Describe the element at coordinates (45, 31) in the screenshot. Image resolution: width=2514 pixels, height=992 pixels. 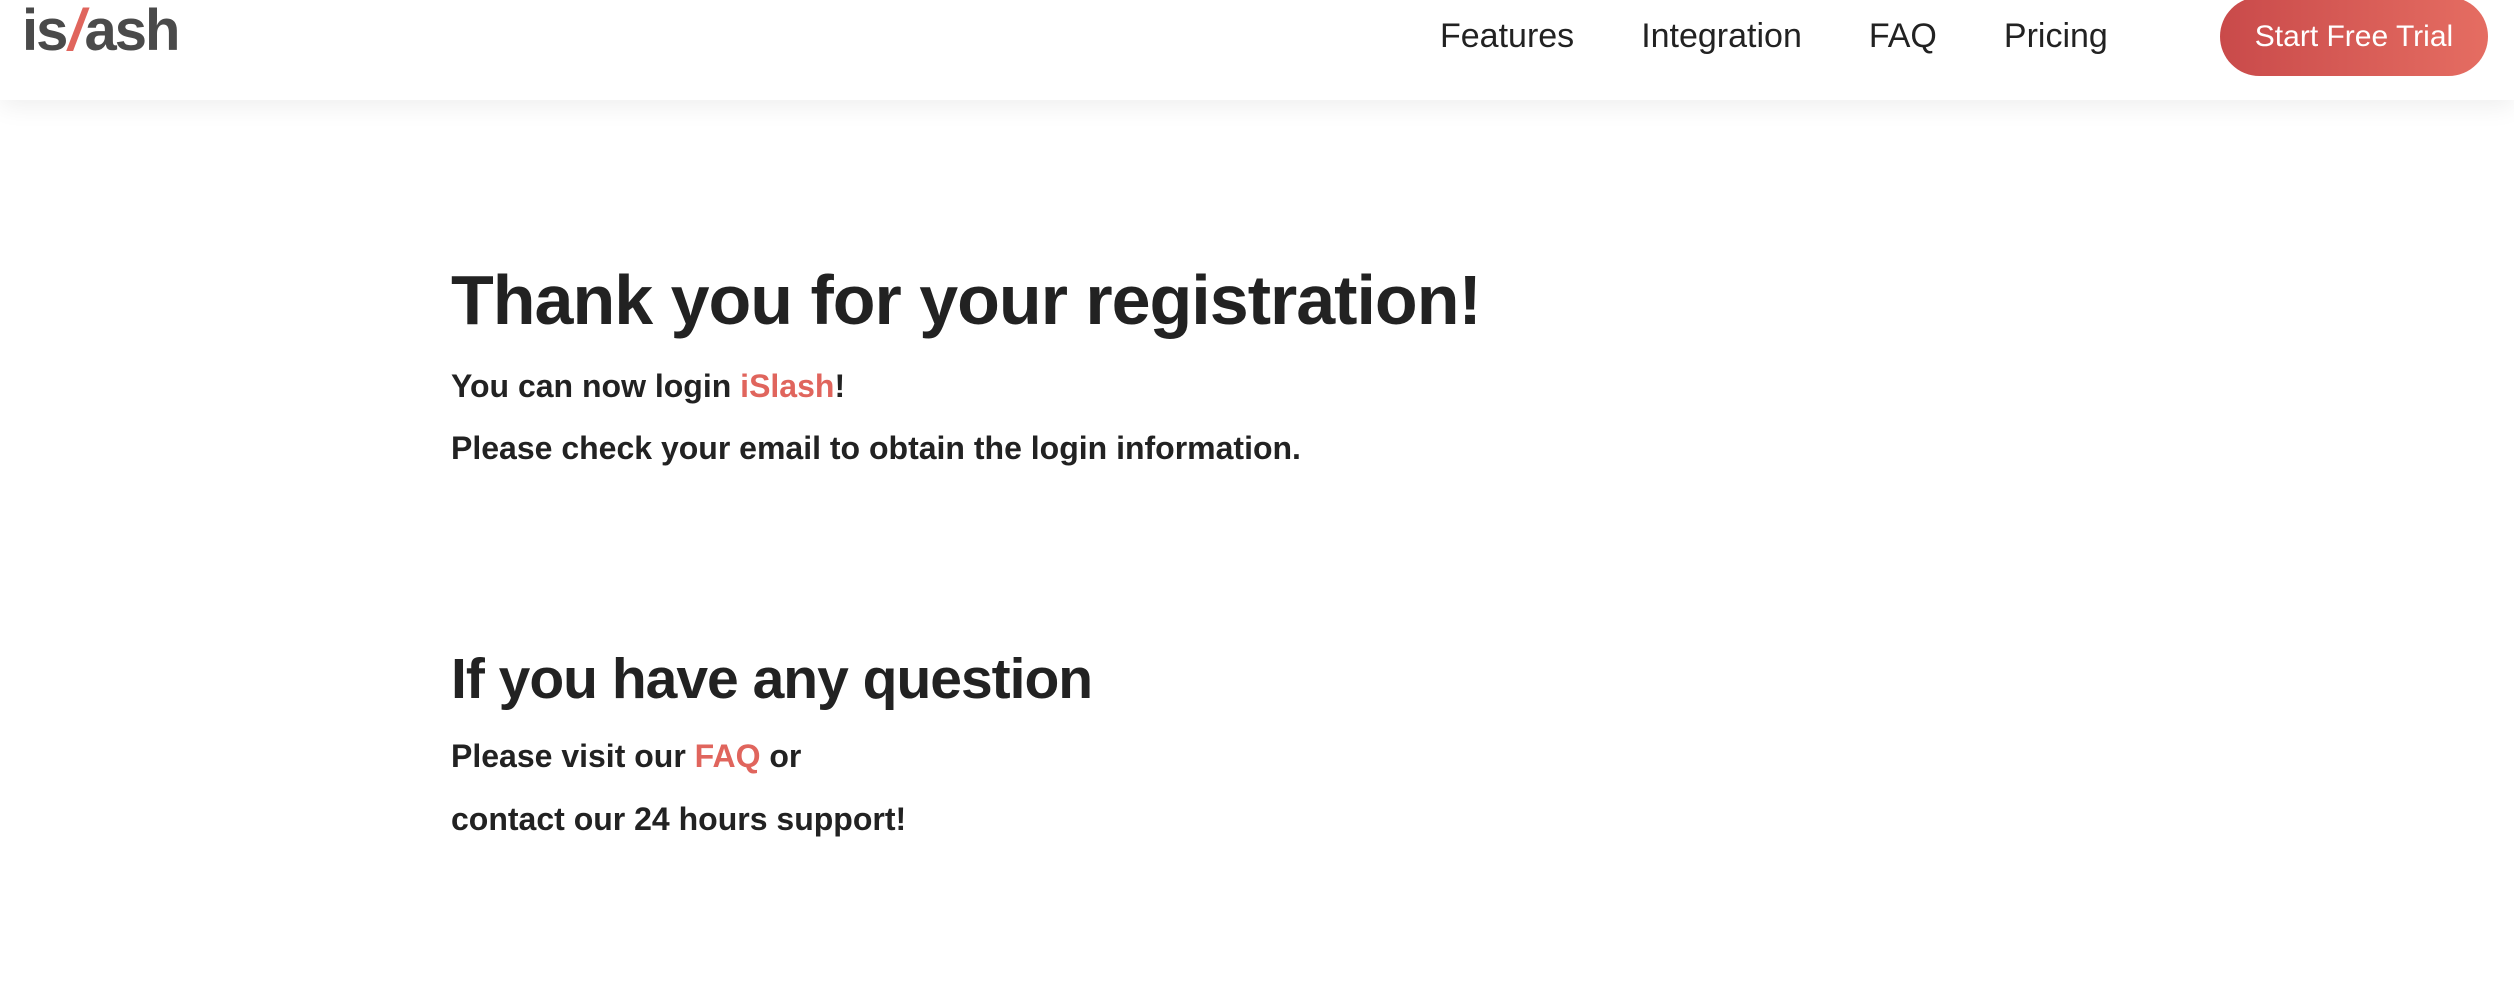
I see `logo-text-start: is` at that location.